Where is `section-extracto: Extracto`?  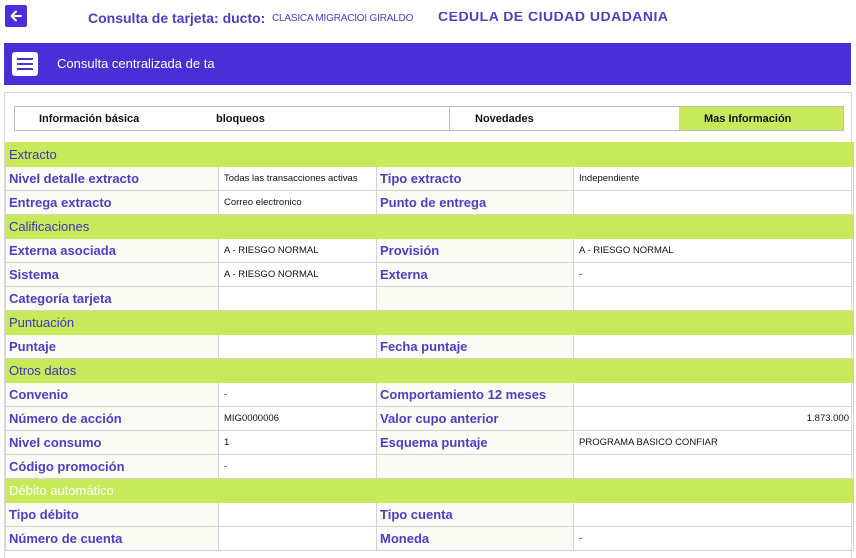
section-extracto: Extracto is located at coordinates (429, 154).